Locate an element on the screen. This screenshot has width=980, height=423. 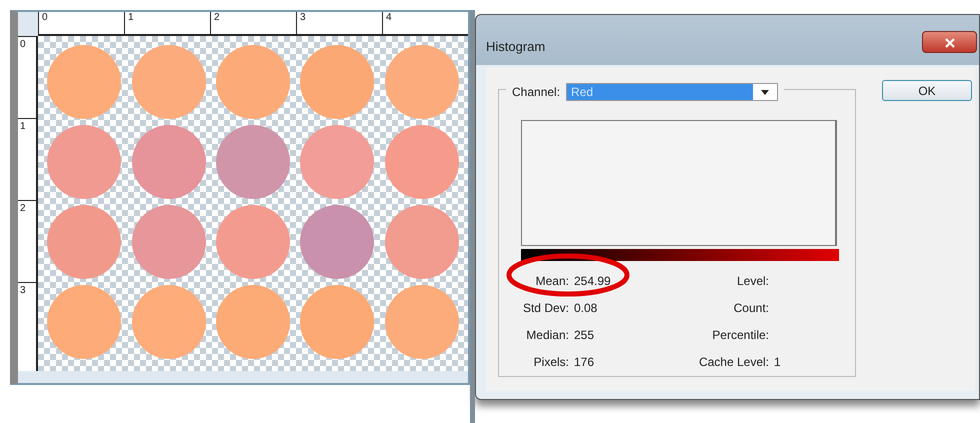
stat-label: Percentile: is located at coordinates (740, 335).